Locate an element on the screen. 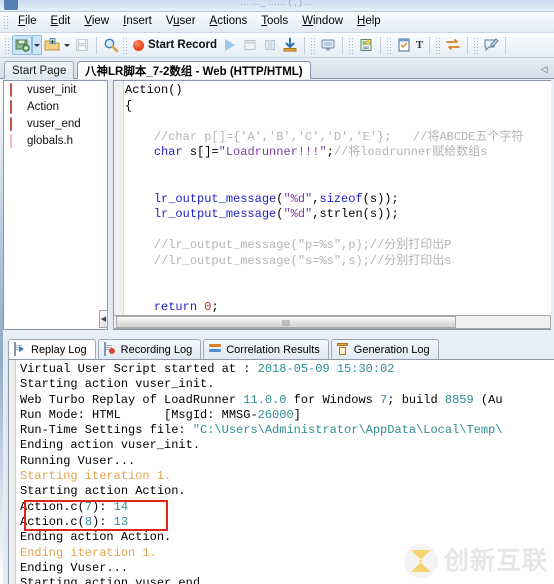  menu-item-file: File is located at coordinates (27, 22).